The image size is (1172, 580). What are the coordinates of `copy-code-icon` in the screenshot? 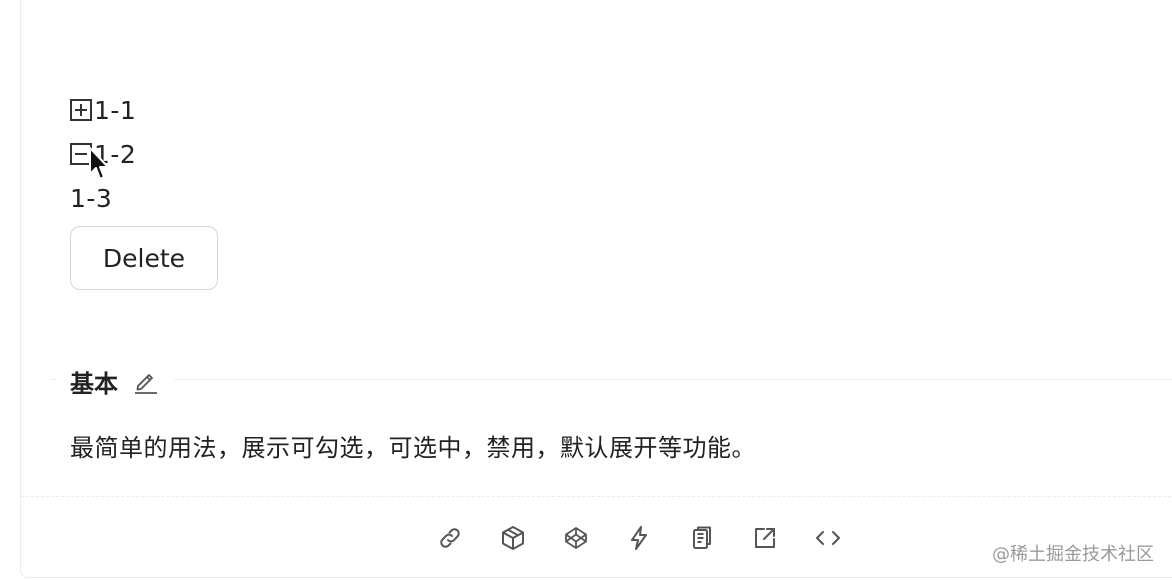 It's located at (702, 538).